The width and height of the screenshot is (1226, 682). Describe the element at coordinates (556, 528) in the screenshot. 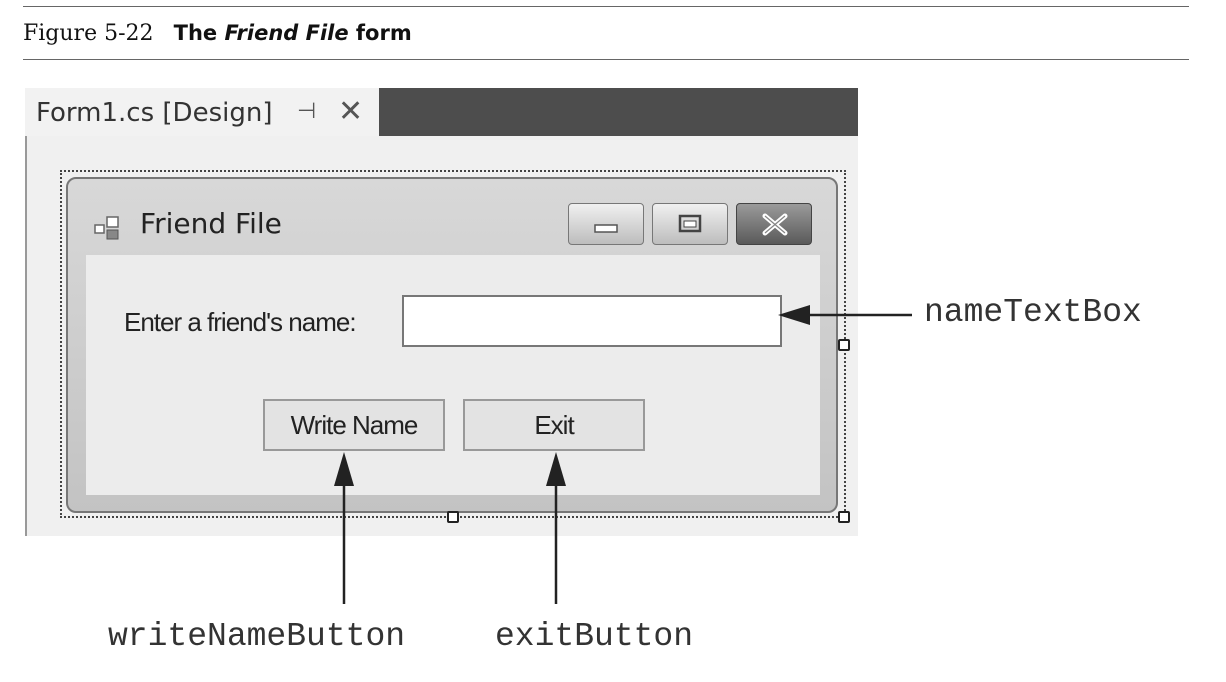

I see `arrow-to-exit-button` at that location.